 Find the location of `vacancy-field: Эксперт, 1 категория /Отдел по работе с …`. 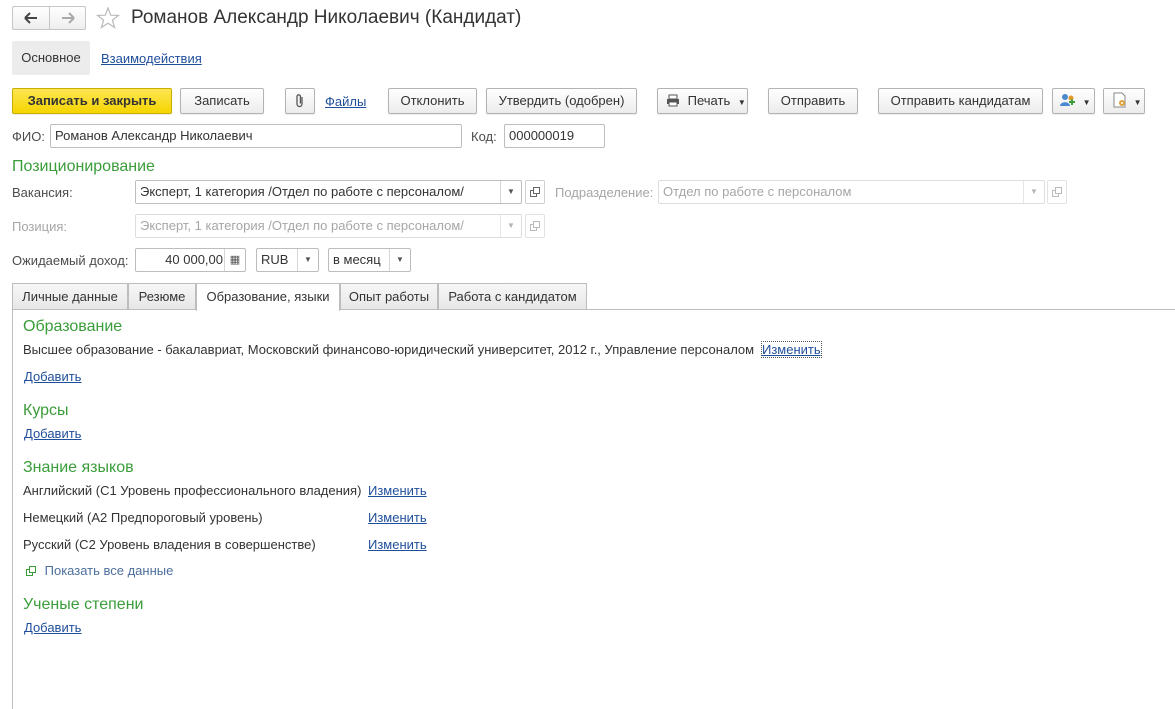

vacancy-field: Эксперт, 1 категория /Отдел по работе с … is located at coordinates (328, 192).